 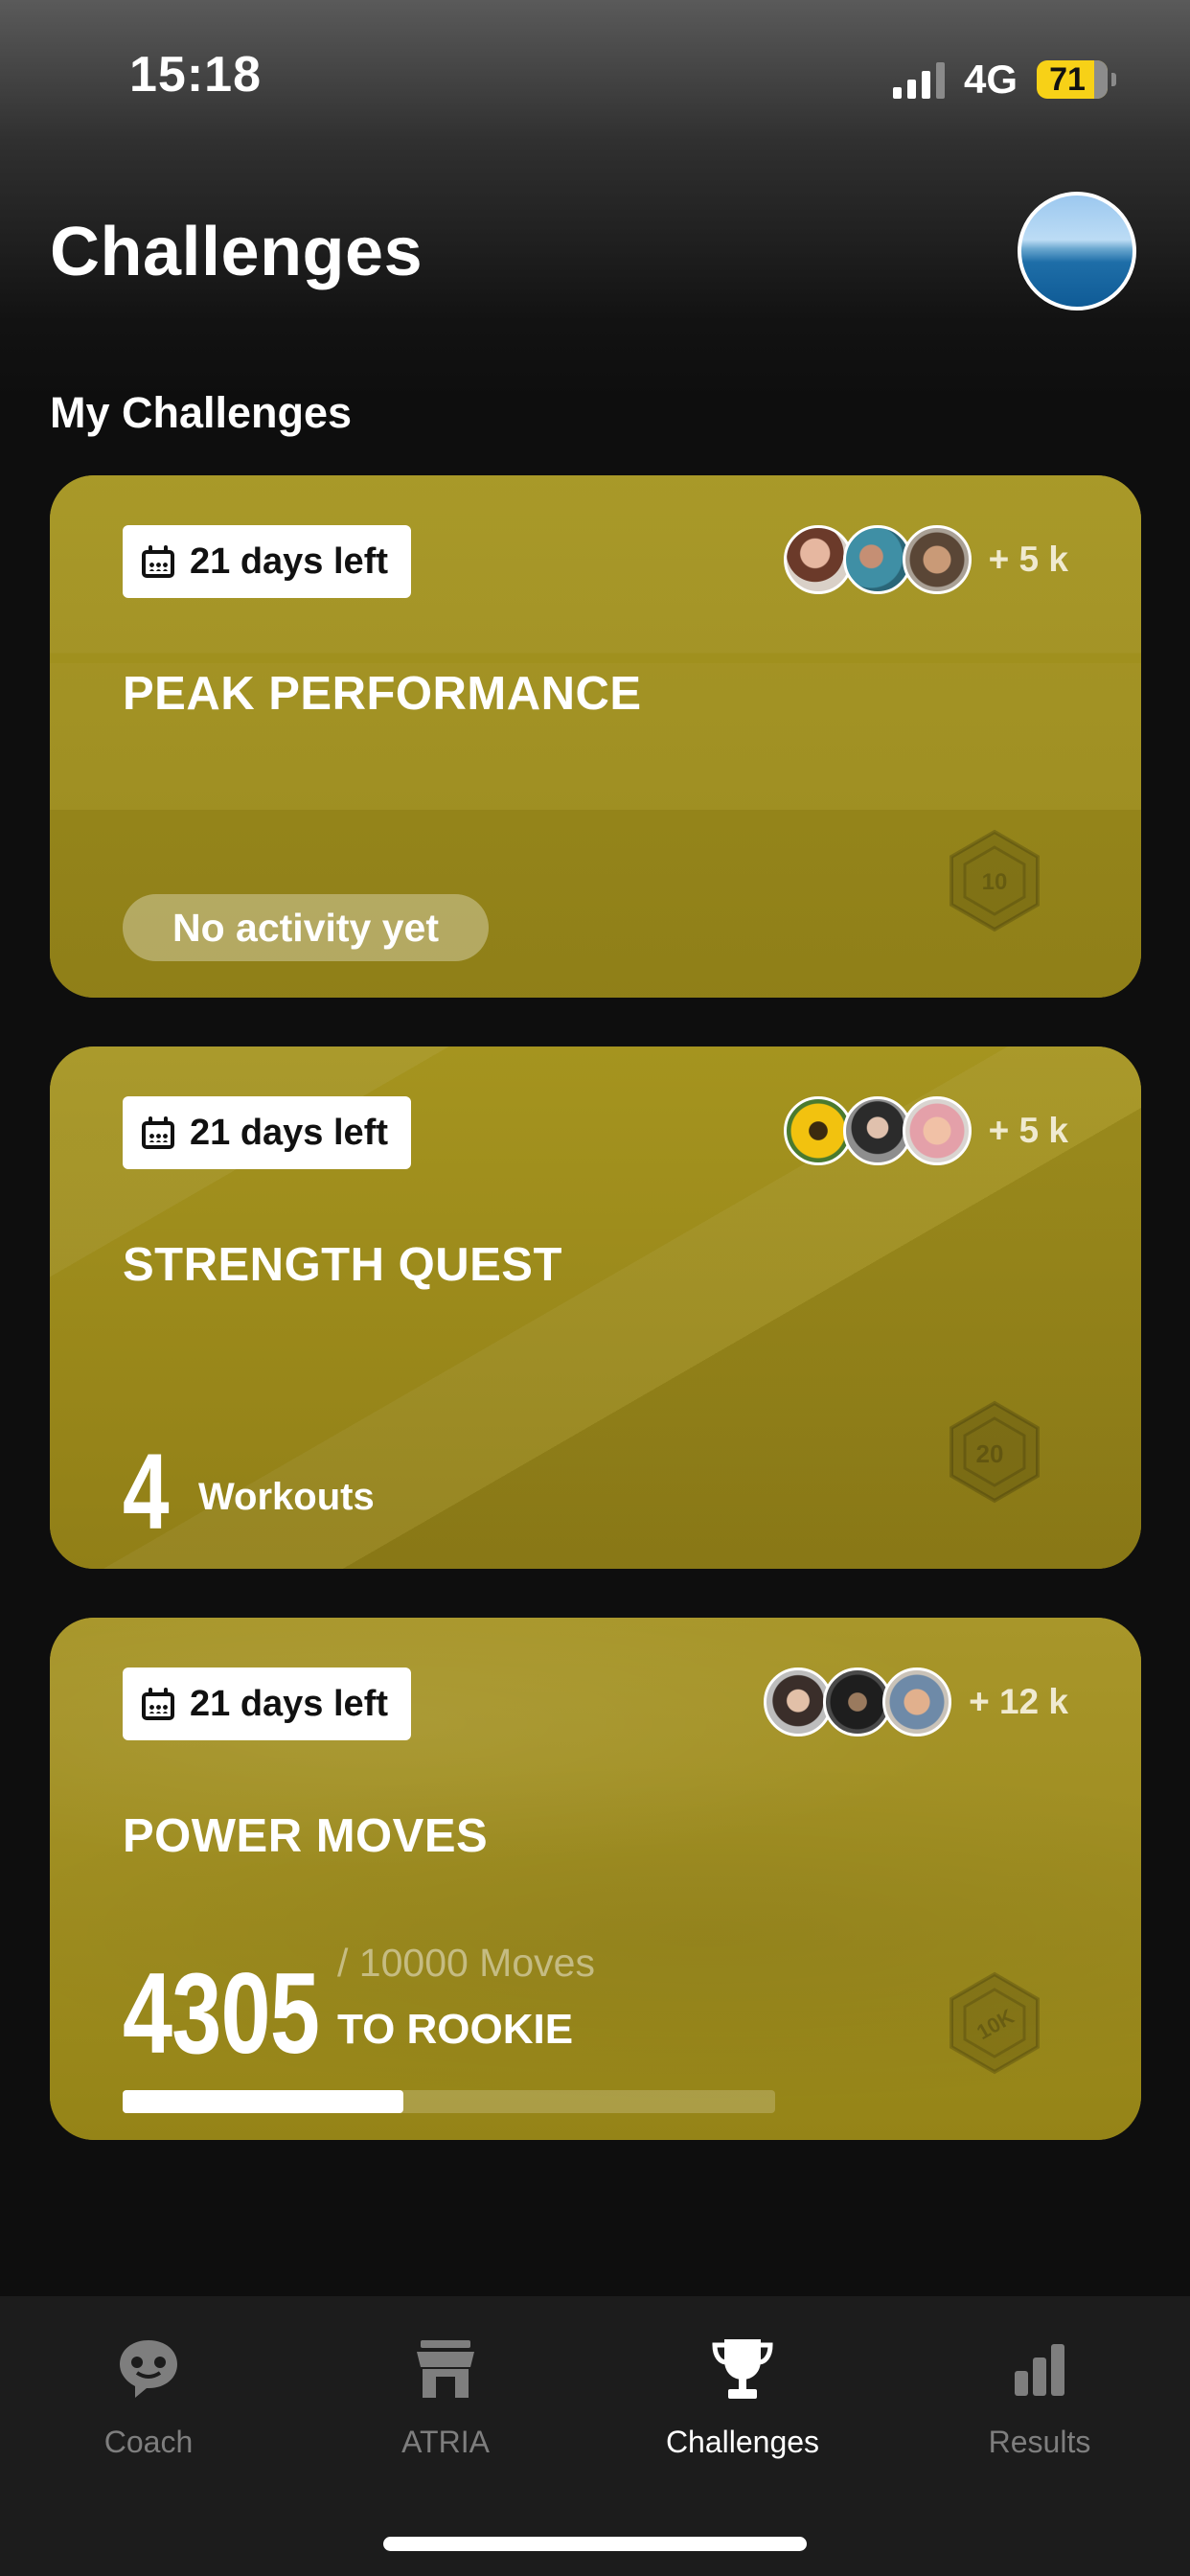 I want to click on tab-coach: Coach, so click(x=148, y=2392).